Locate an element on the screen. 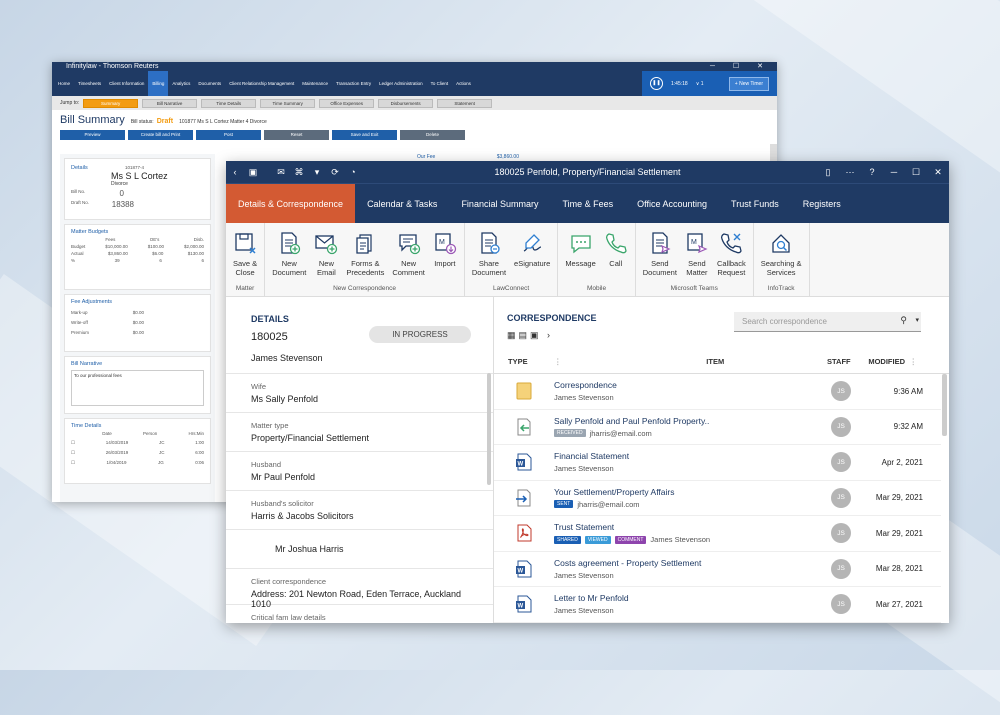  col-modified: MODIFIED is located at coordinates (886, 361).